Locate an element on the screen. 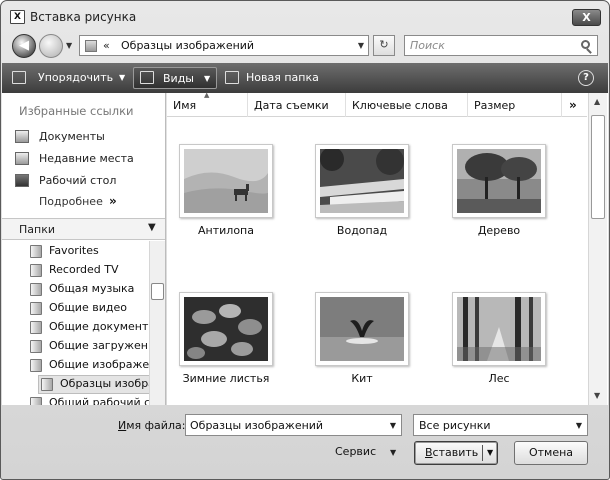 Image resolution: width=610 pixels, height=480 pixels. favorites-header: Избранные ссылки is located at coordinates (76, 111).